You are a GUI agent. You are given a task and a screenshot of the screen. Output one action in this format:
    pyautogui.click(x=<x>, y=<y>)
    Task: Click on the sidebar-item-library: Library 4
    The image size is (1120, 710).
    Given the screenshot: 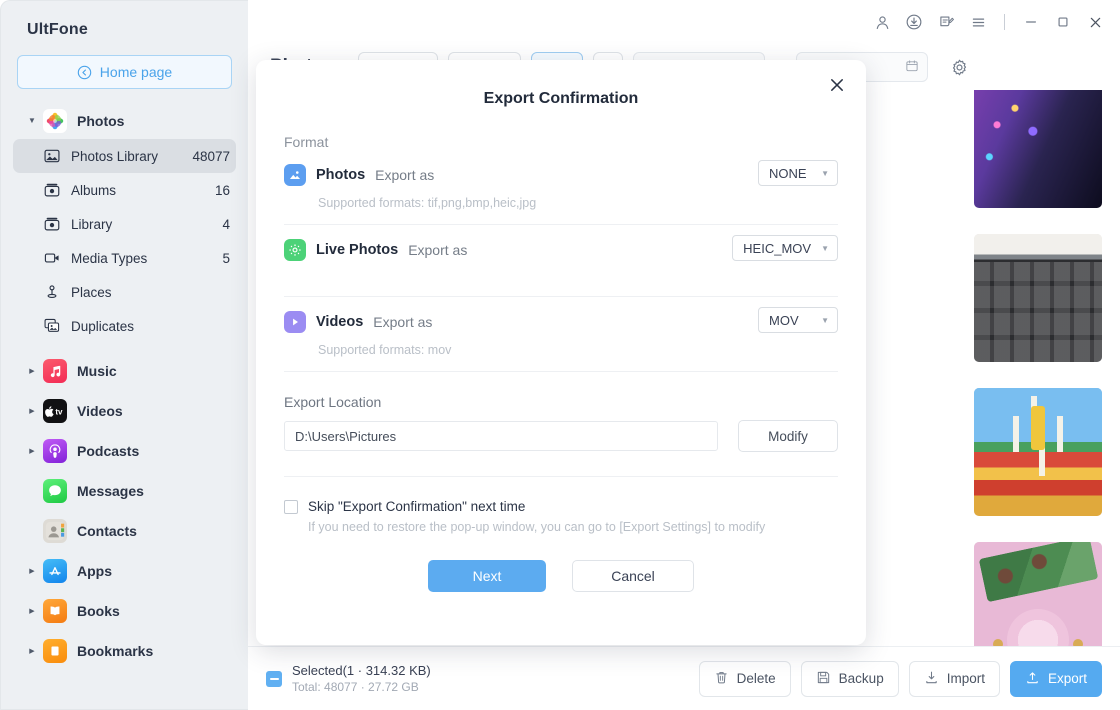 What is the action you would take?
    pyautogui.click(x=124, y=224)
    